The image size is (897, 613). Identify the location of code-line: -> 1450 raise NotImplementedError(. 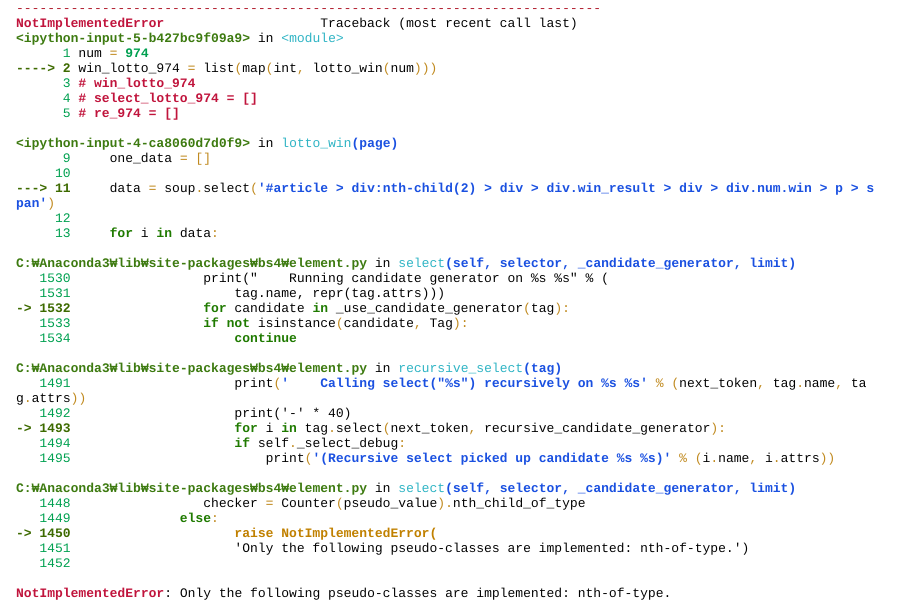
(227, 533).